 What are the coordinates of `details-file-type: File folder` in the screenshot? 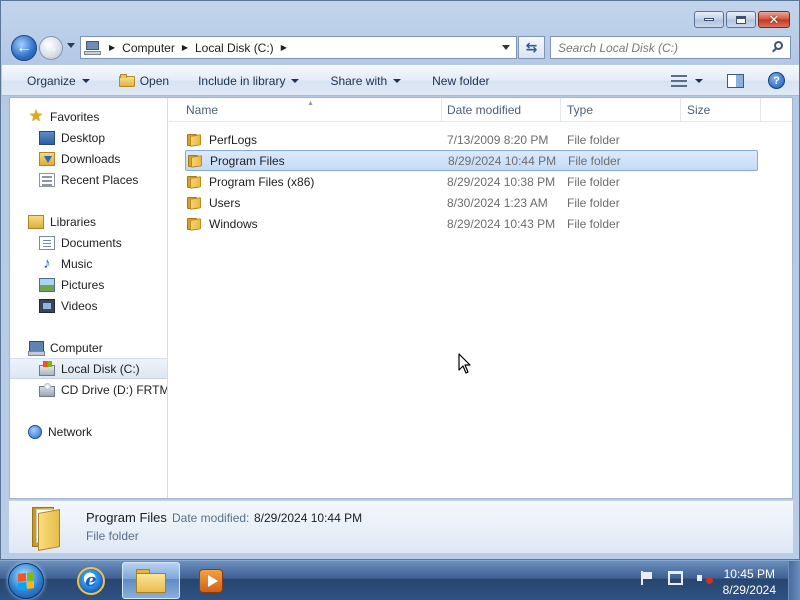 It's located at (112, 536).